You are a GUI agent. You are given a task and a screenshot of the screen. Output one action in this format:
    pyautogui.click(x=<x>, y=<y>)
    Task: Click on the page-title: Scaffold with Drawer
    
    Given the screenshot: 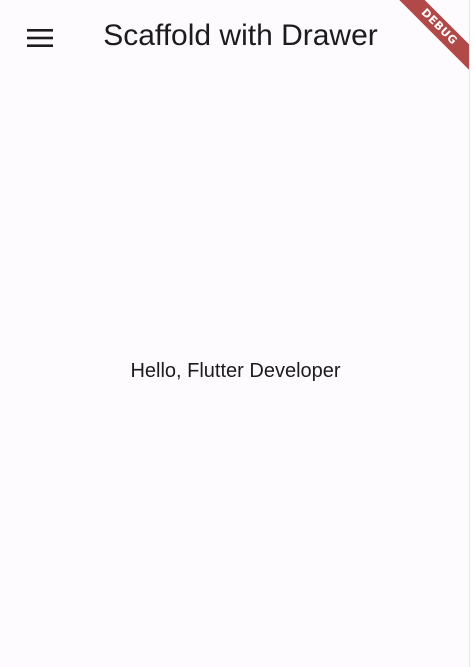 What is the action you would take?
    pyautogui.click(x=240, y=35)
    